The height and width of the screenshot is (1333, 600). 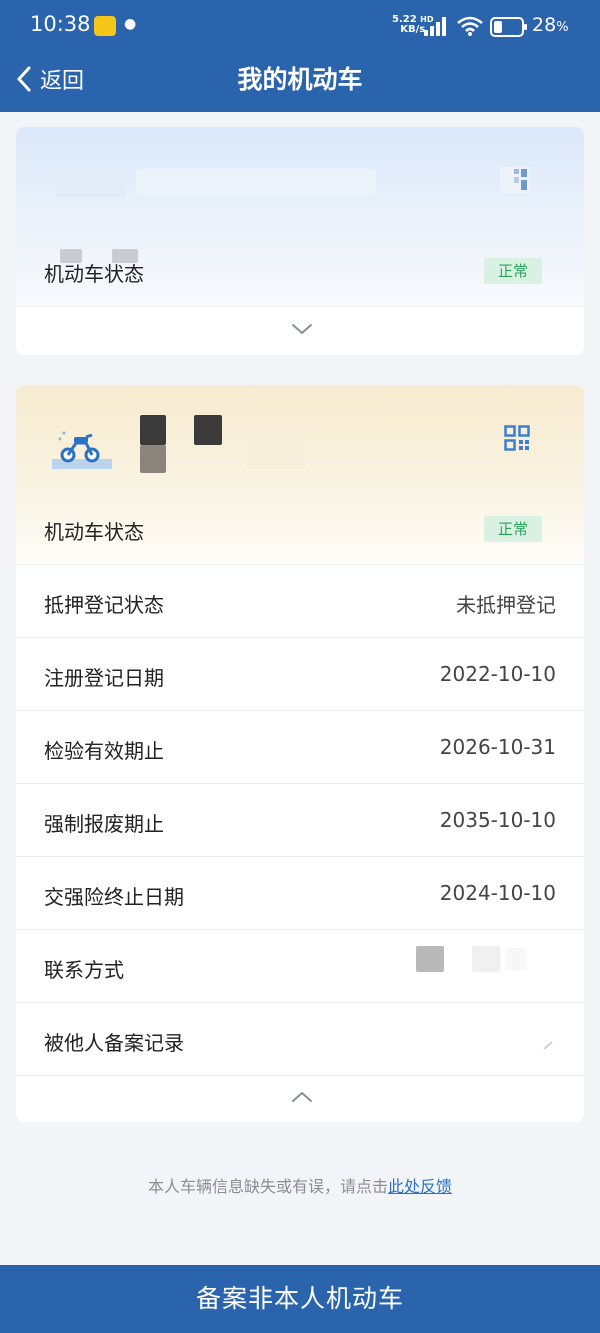 I want to click on battery-percent: 28%, so click(x=550, y=25).